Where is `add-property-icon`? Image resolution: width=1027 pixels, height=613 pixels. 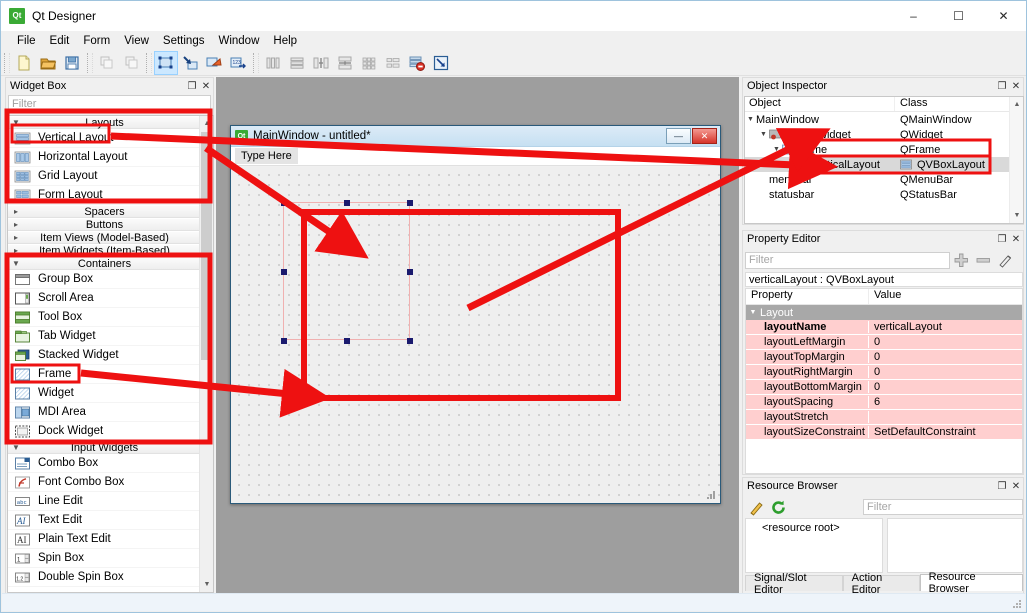
add-property-icon is located at coordinates (961, 260).